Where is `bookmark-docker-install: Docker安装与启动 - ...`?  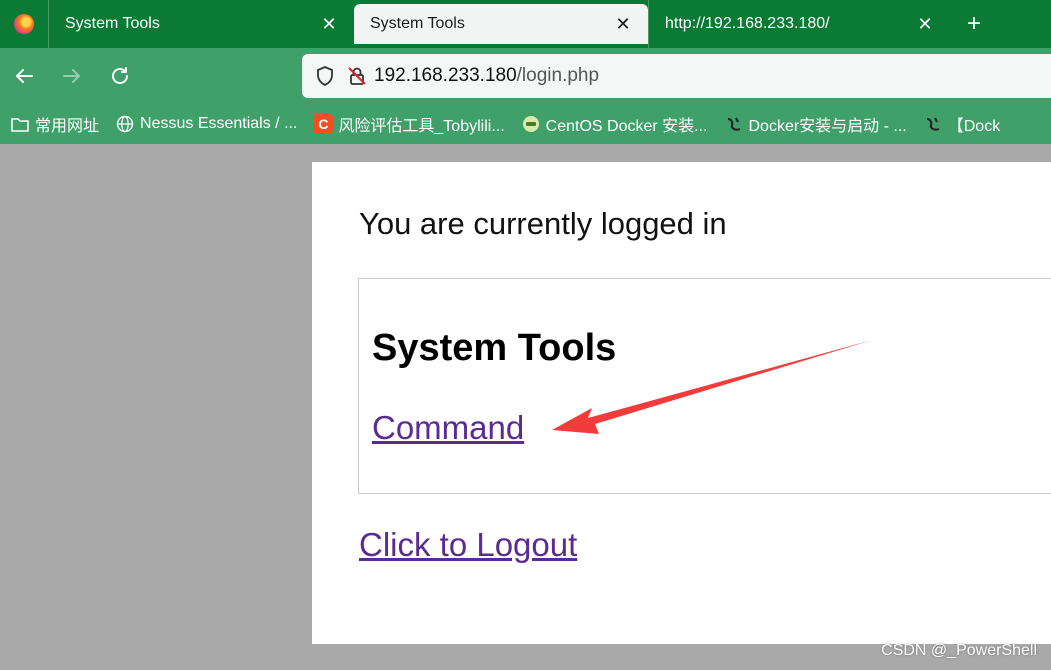 bookmark-docker-install: Docker安装与启动 - ... is located at coordinates (815, 124).